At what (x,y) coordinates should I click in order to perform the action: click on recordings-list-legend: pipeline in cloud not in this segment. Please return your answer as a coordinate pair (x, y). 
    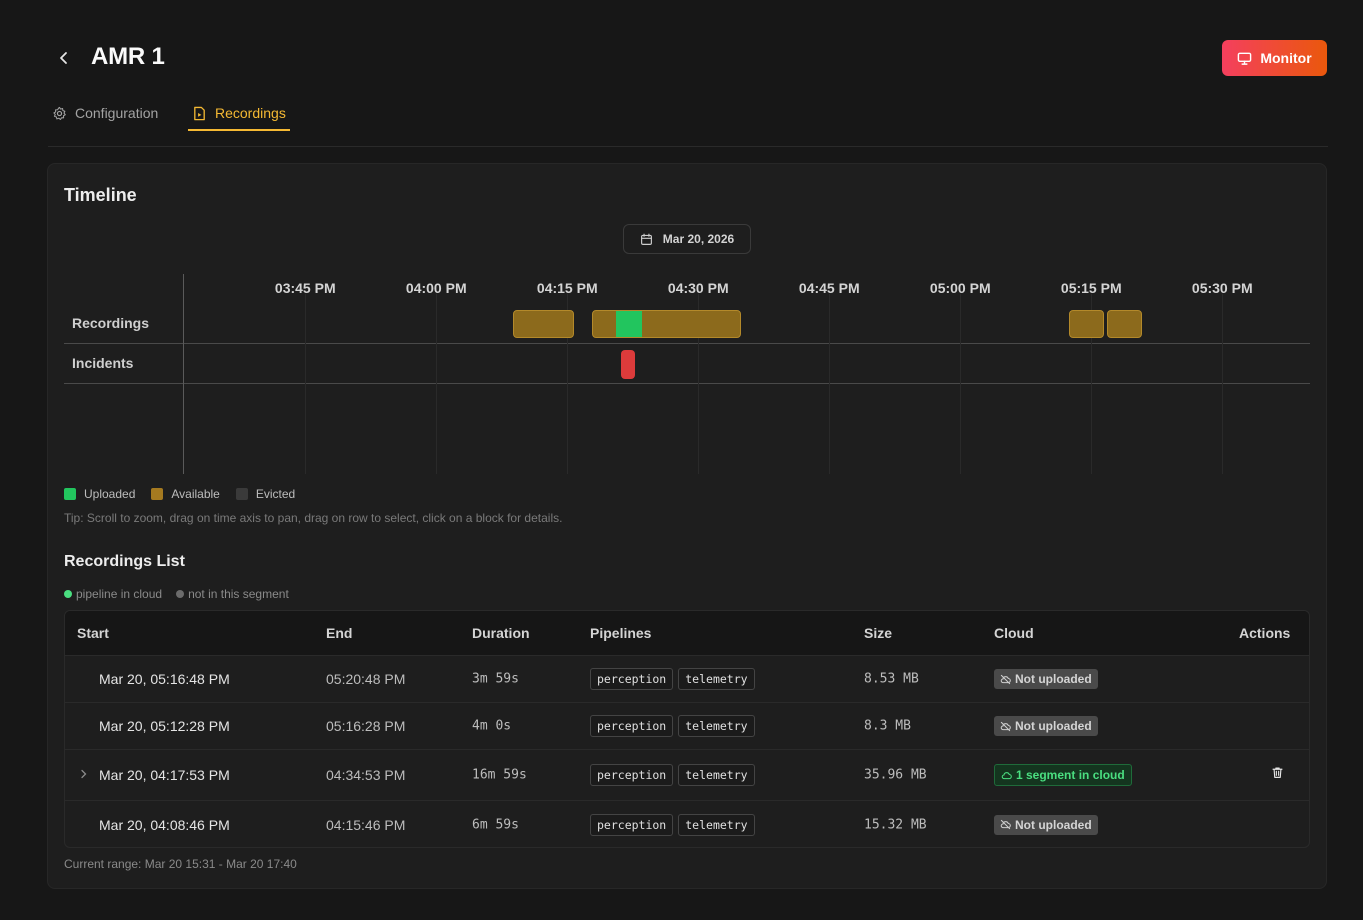
    Looking at the image, I should click on (176, 594).